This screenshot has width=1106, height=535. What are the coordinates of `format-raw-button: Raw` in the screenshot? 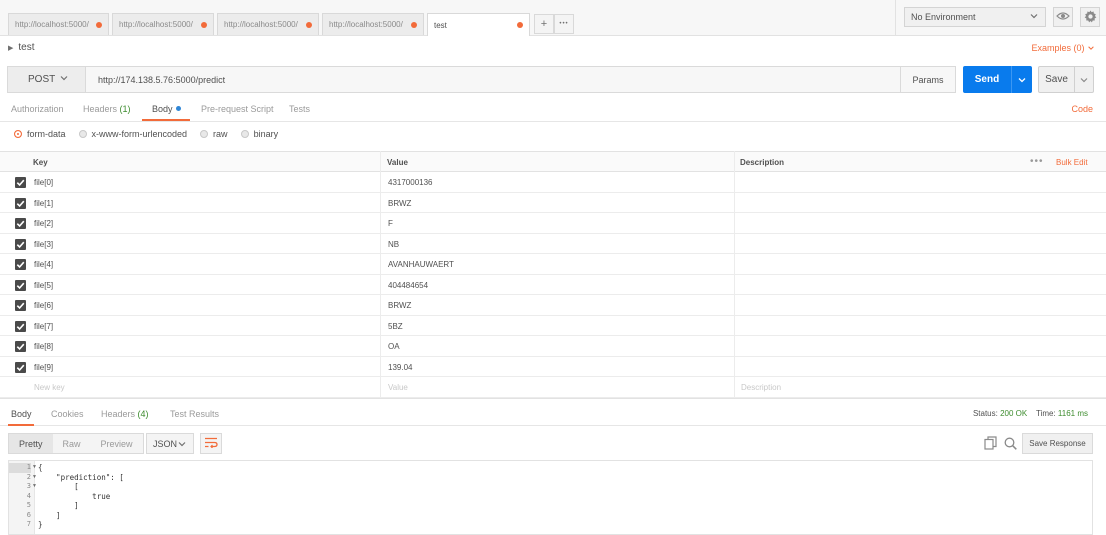 It's located at (72, 443).